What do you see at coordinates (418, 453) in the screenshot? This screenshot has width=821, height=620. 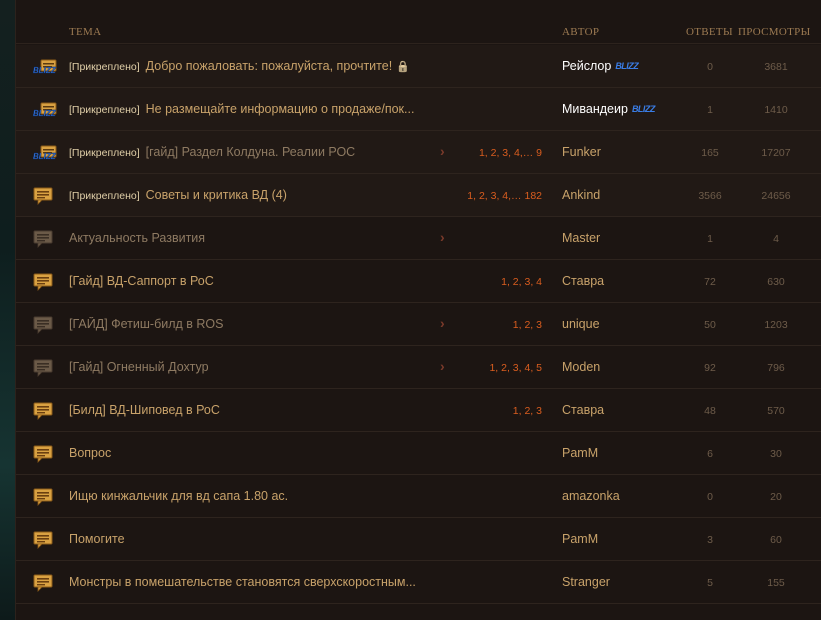 I see `table-row: Вопрос PamM 6 30` at bounding box center [418, 453].